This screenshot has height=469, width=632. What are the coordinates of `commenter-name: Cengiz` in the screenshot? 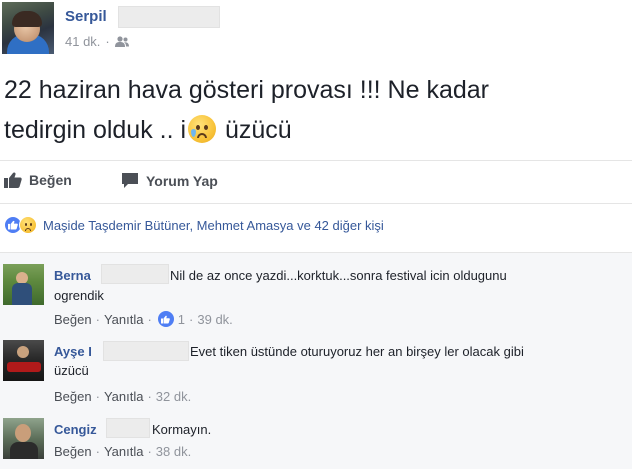 It's located at (75, 429).